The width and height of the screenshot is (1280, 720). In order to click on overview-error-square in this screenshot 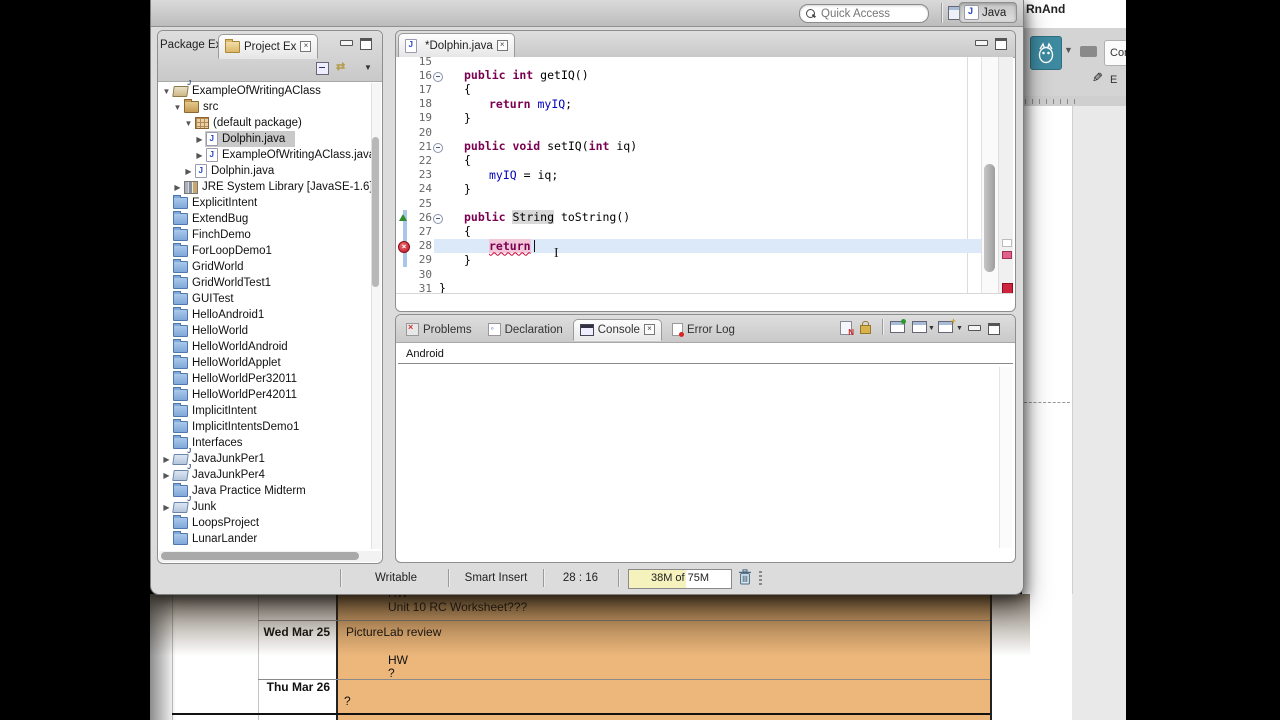, I will do `click(1007, 288)`.